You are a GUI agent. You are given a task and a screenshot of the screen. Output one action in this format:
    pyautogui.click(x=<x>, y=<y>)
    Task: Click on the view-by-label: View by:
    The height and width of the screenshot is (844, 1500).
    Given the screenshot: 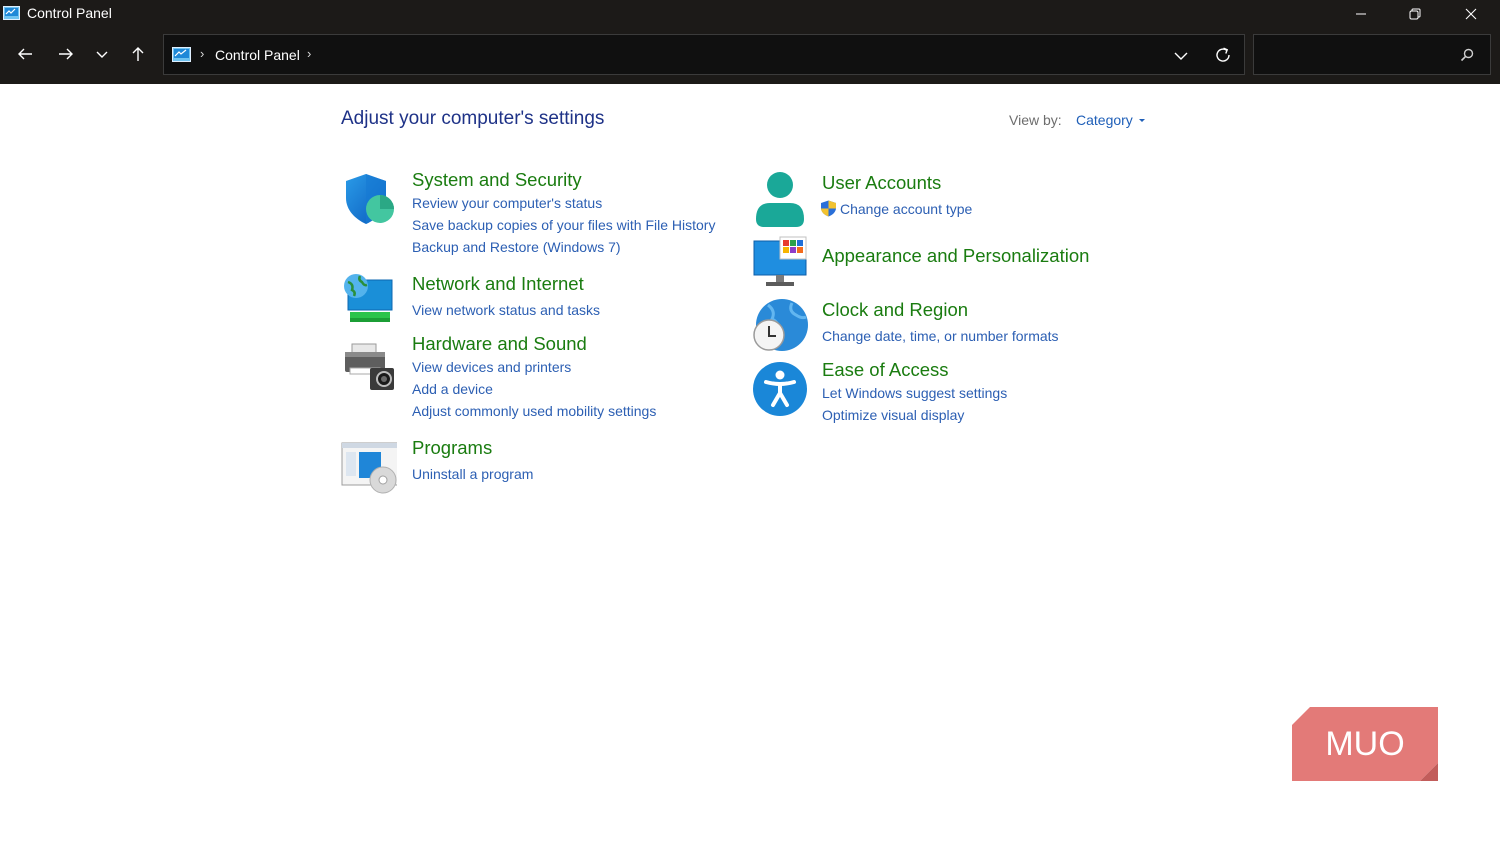 What is the action you would take?
    pyautogui.click(x=1035, y=120)
    